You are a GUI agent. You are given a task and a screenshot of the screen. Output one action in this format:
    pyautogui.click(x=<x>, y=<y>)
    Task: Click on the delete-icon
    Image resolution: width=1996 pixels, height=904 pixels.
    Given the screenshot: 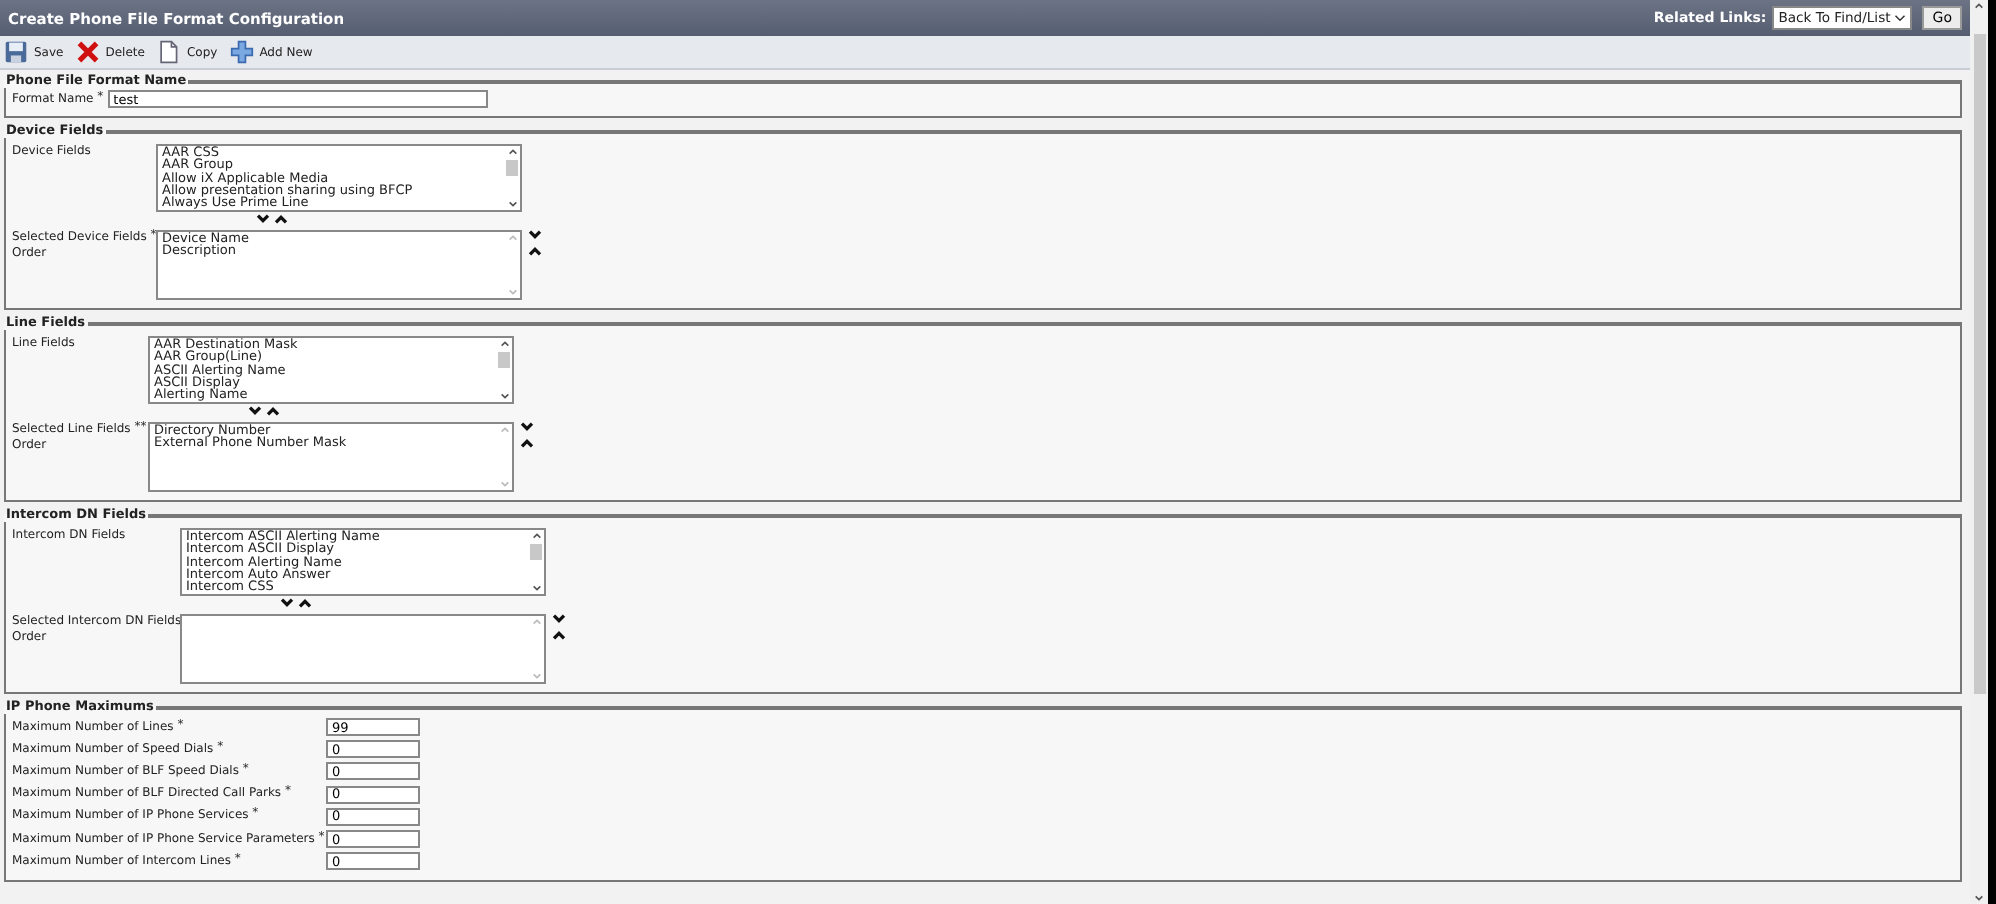 What is the action you would take?
    pyautogui.click(x=87, y=52)
    